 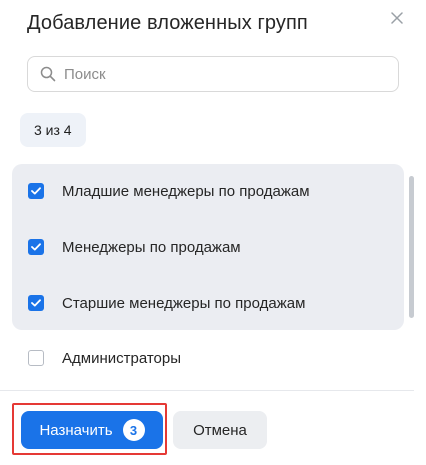 I want to click on list-item: Администраторы, so click(x=104, y=358).